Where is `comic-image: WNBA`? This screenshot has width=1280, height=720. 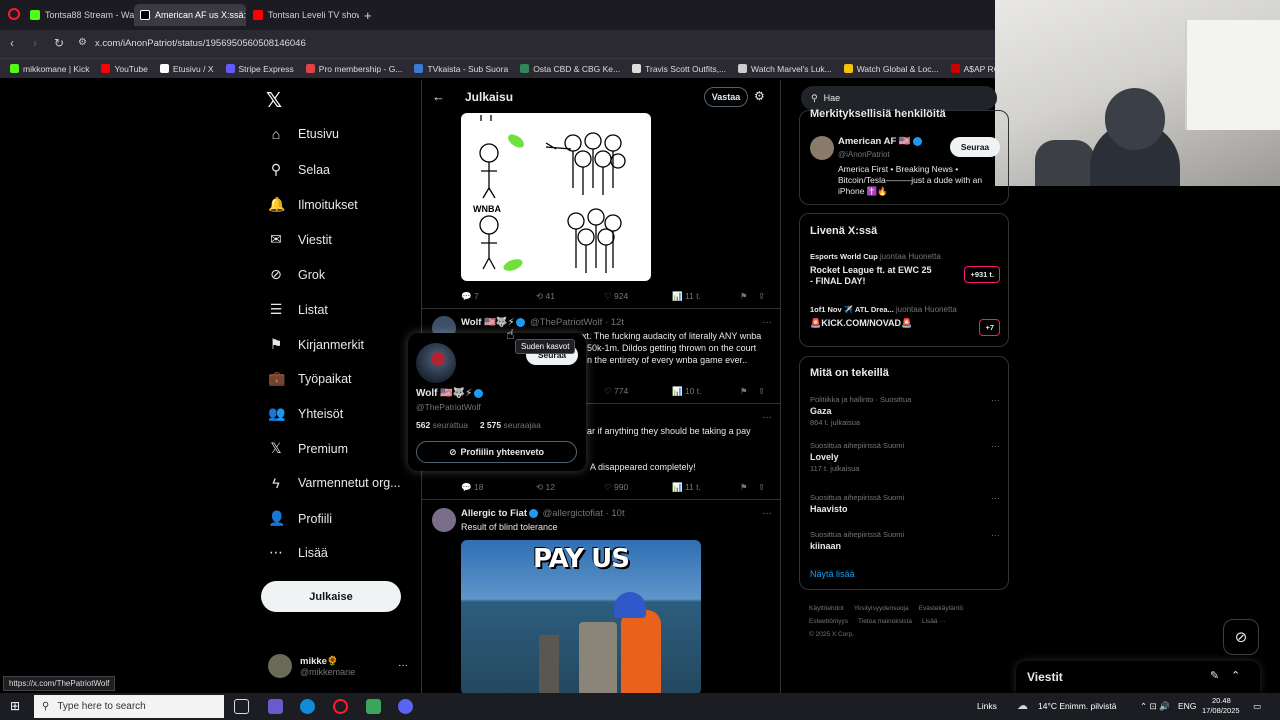
comic-image: WNBA is located at coordinates (556, 197).